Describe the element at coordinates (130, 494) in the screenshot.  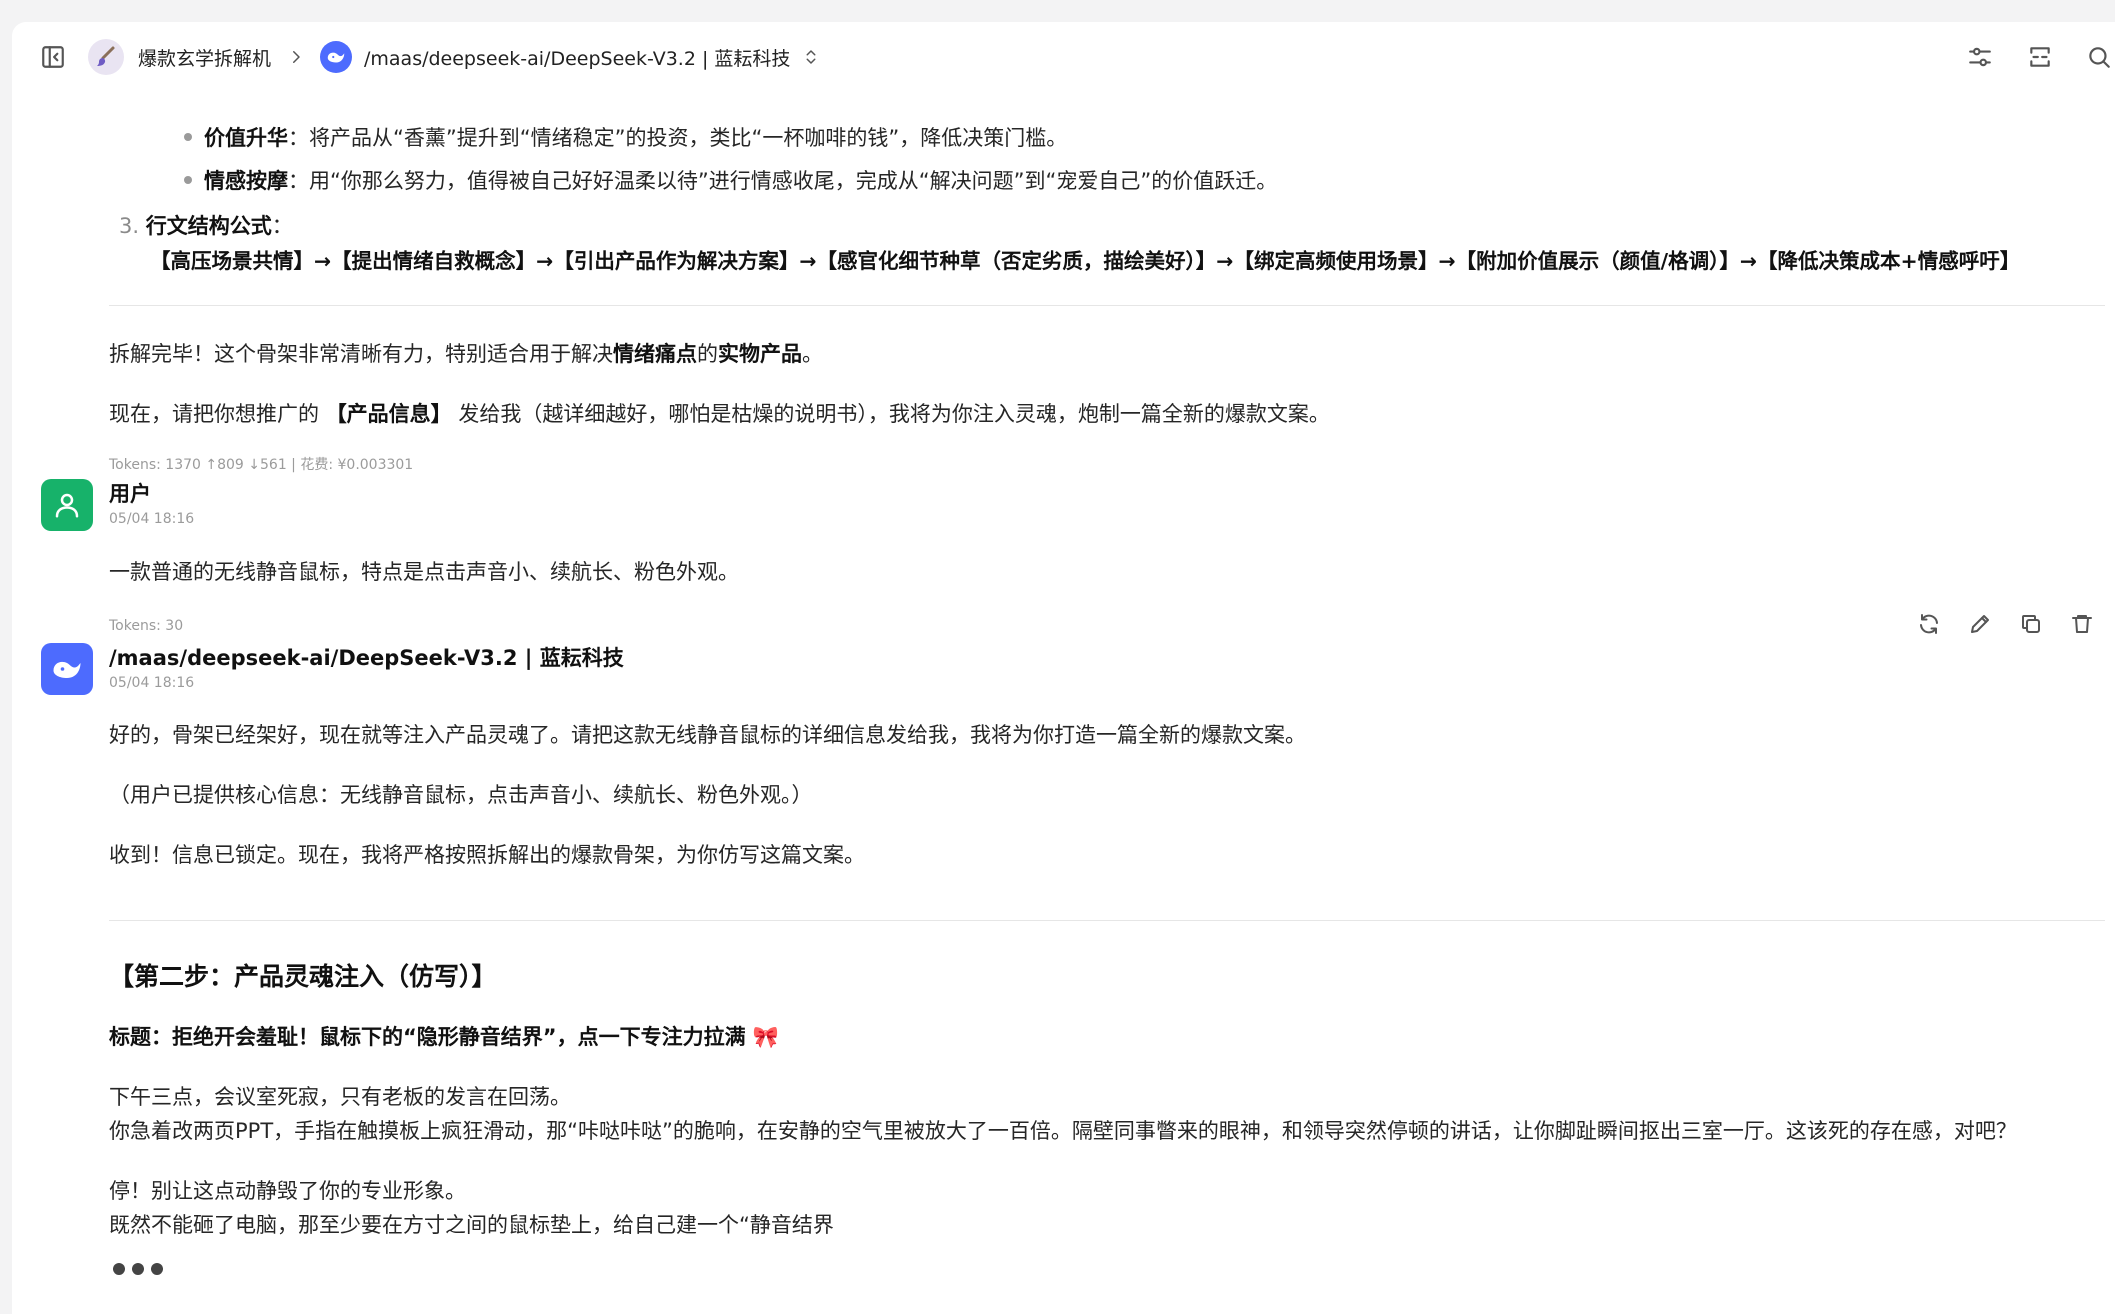
I see `user-name: 用户` at that location.